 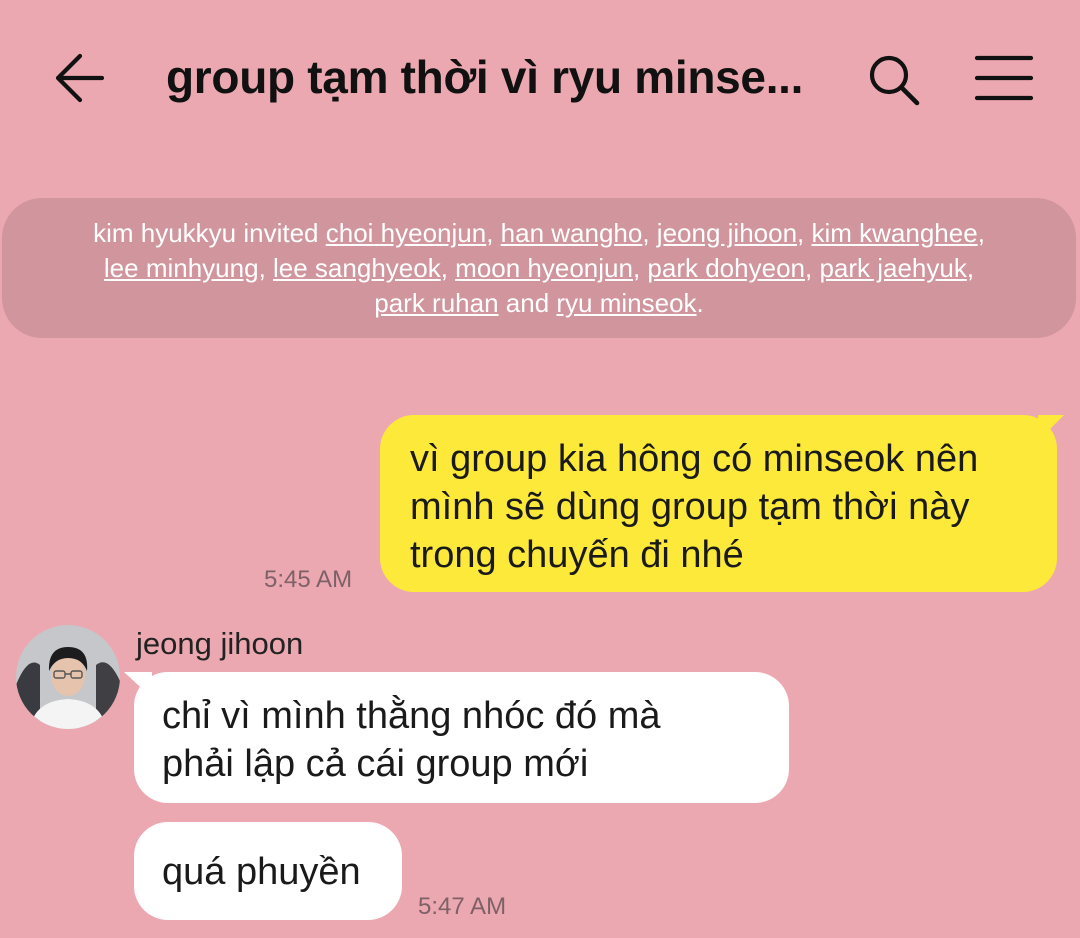 I want to click on invitee-link: lee sanghyeok, so click(x=357, y=268).